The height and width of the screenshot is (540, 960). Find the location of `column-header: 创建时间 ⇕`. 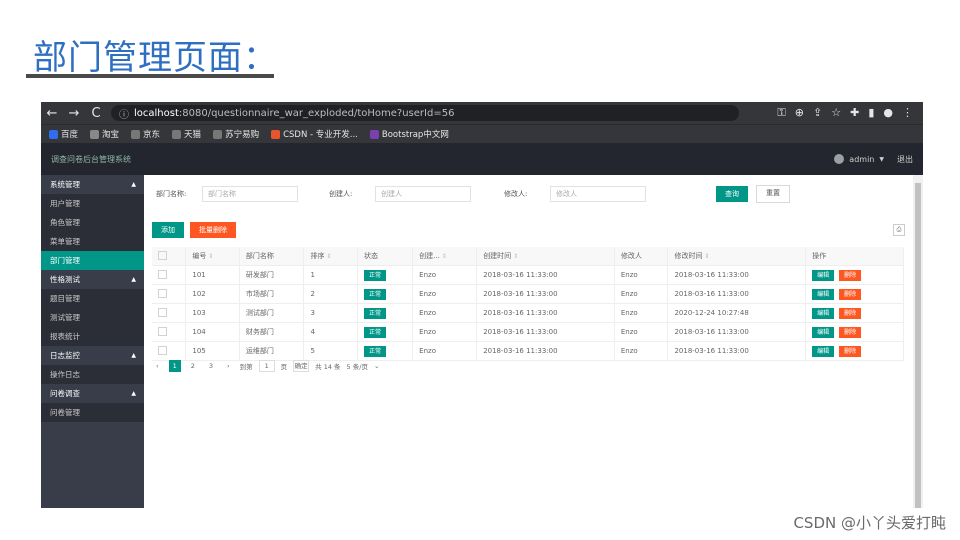

column-header: 创建时间 ⇕ is located at coordinates (545, 256).